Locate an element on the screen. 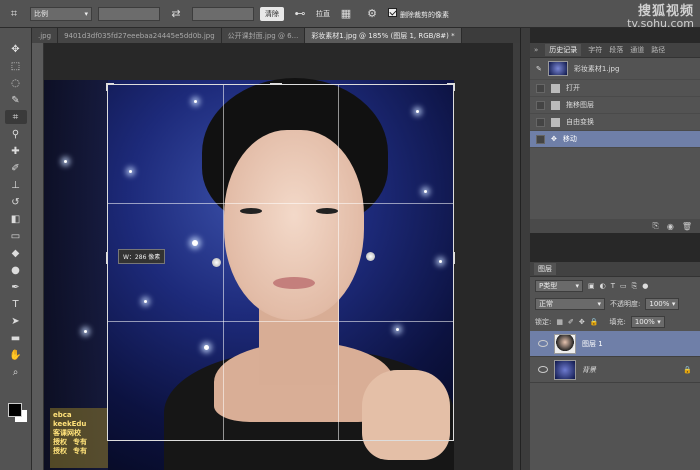  crop-handle-top is located at coordinates (276, 87).